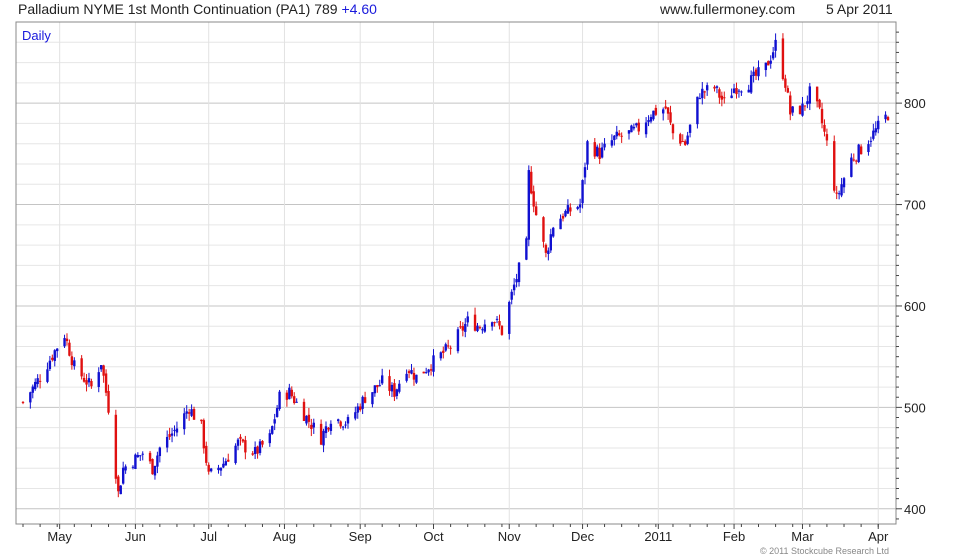 This screenshot has width=980, height=560. Describe the element at coordinates (359, 9) in the screenshot. I see `price-change: +4.60` at that location.